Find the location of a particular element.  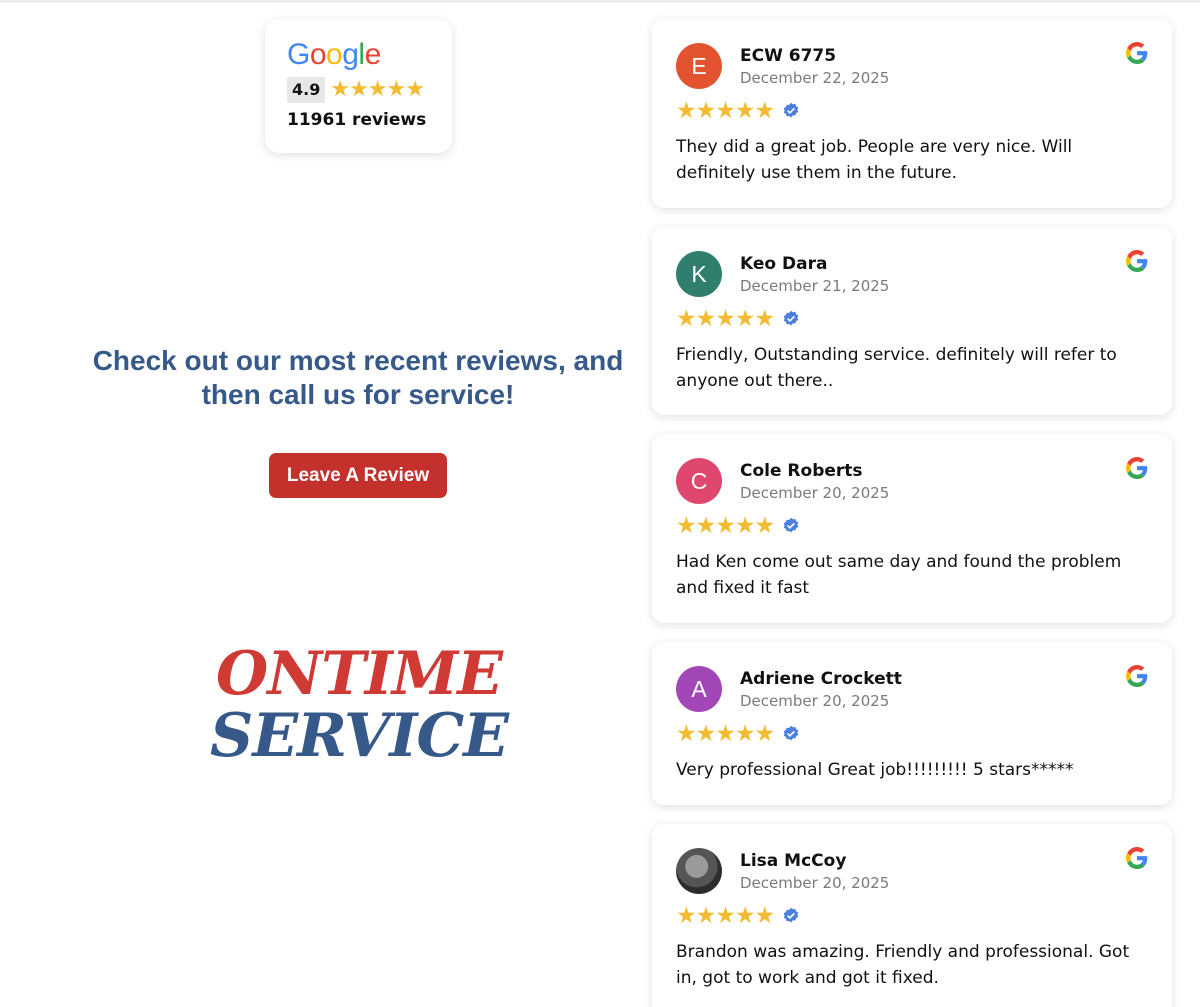

avatar: E is located at coordinates (699, 66).